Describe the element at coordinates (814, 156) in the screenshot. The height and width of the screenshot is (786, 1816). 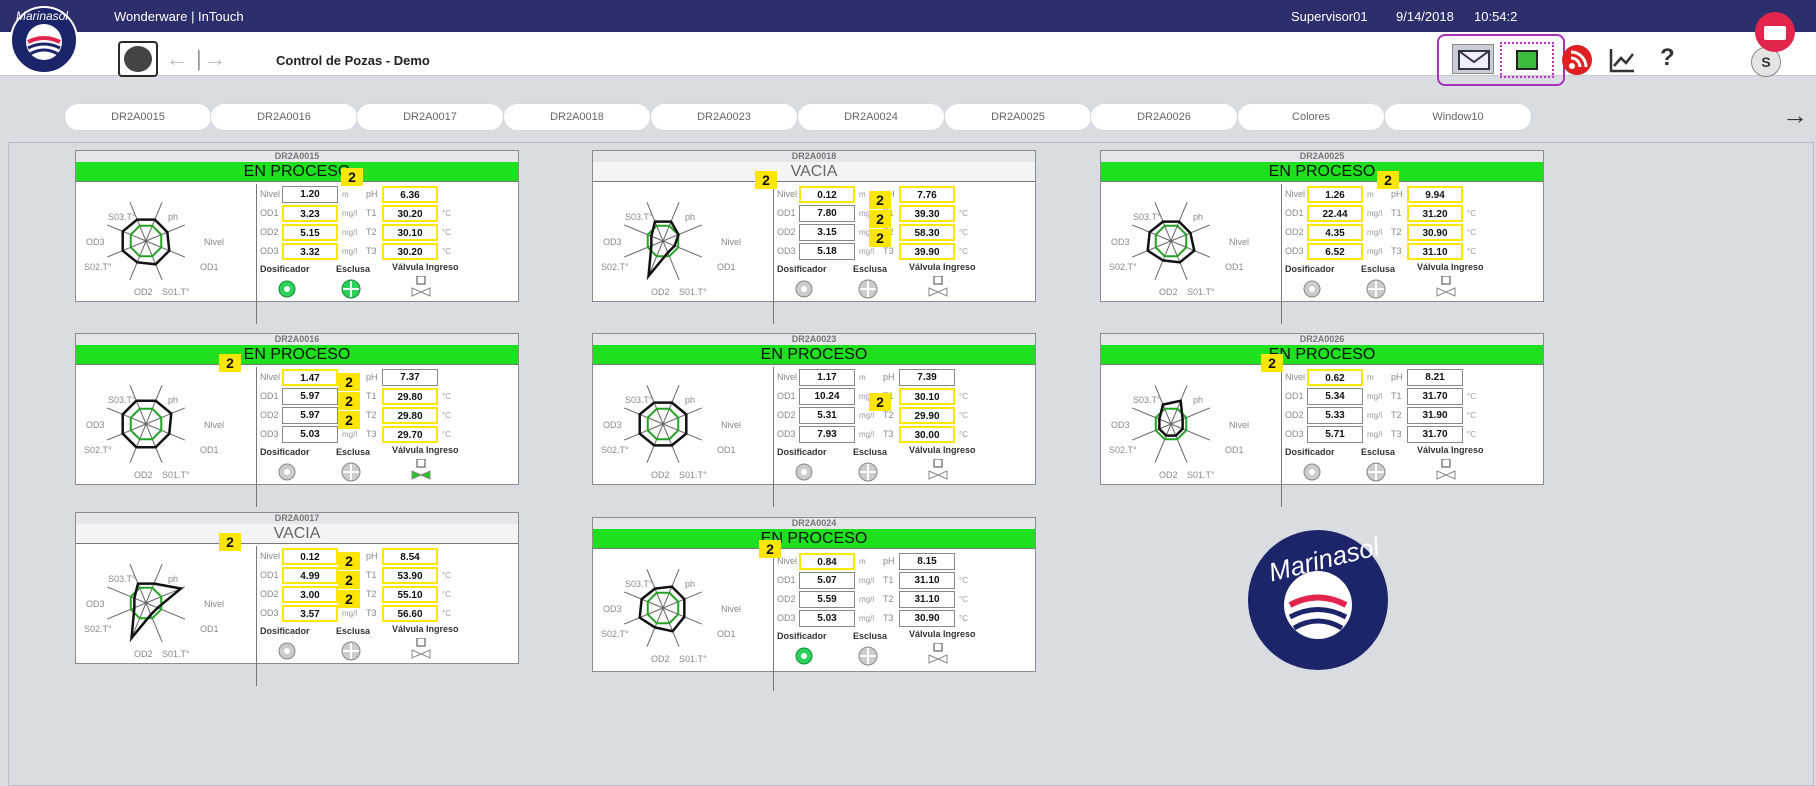
I see `pool-card-title: DR2A0018` at that location.